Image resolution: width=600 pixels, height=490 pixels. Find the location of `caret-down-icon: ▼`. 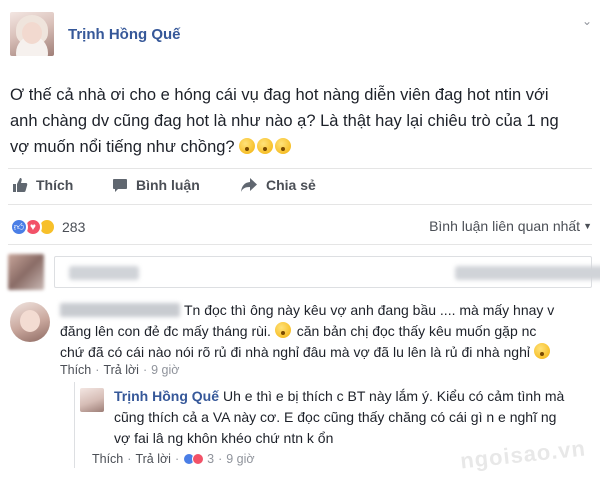

caret-down-icon: ▼ is located at coordinates (587, 226).